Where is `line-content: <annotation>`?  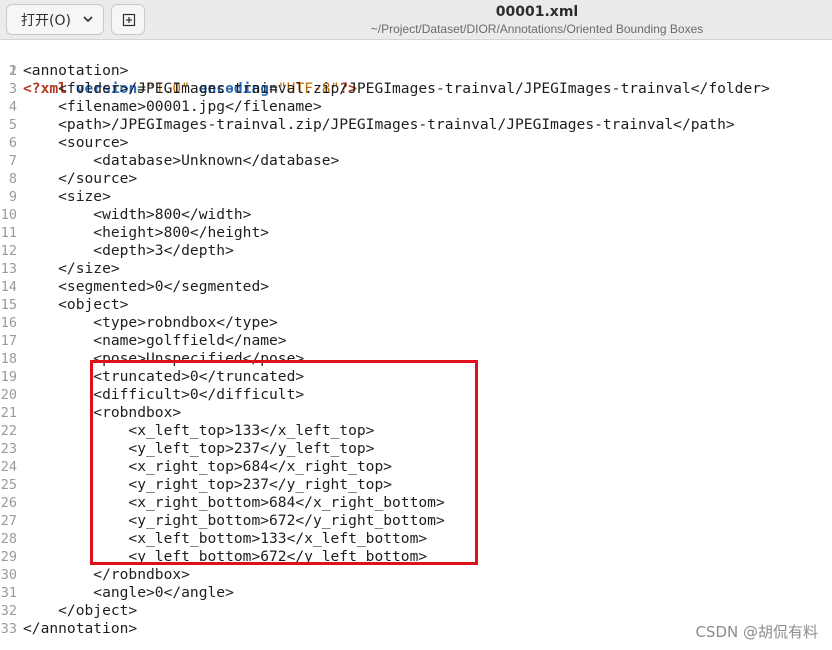
line-content: <annotation> is located at coordinates (76, 70).